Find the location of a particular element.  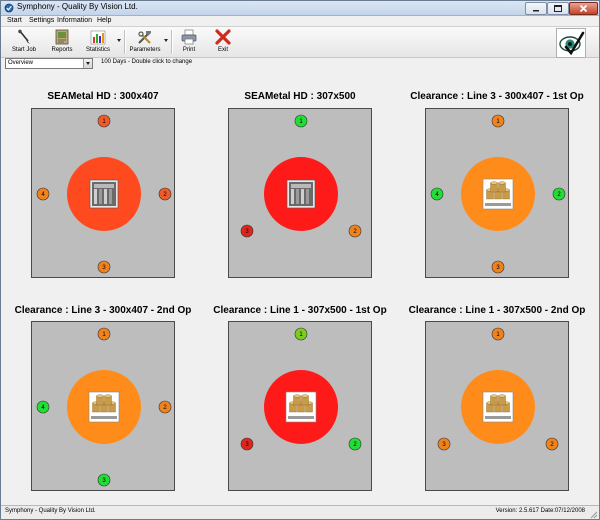

close-icon is located at coordinates (583, 8).